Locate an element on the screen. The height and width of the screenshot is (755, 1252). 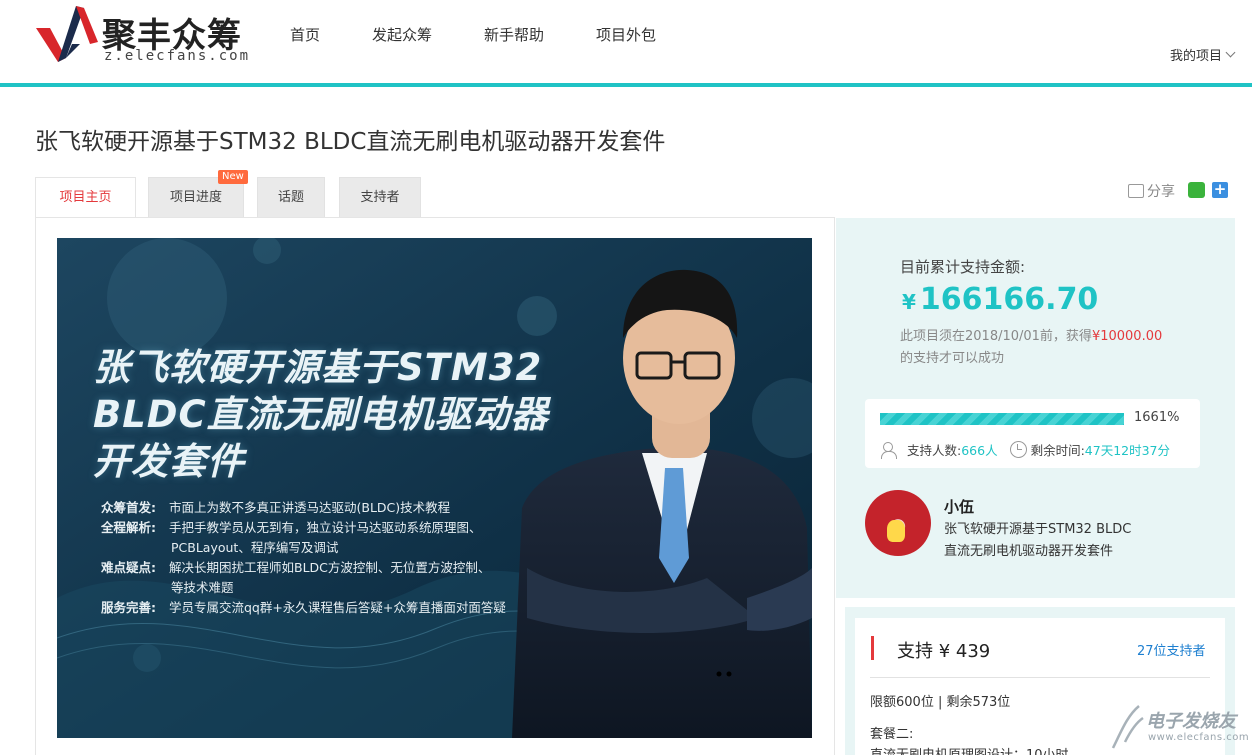
remaining-value: 47天12时37分 is located at coordinates (1127, 450).